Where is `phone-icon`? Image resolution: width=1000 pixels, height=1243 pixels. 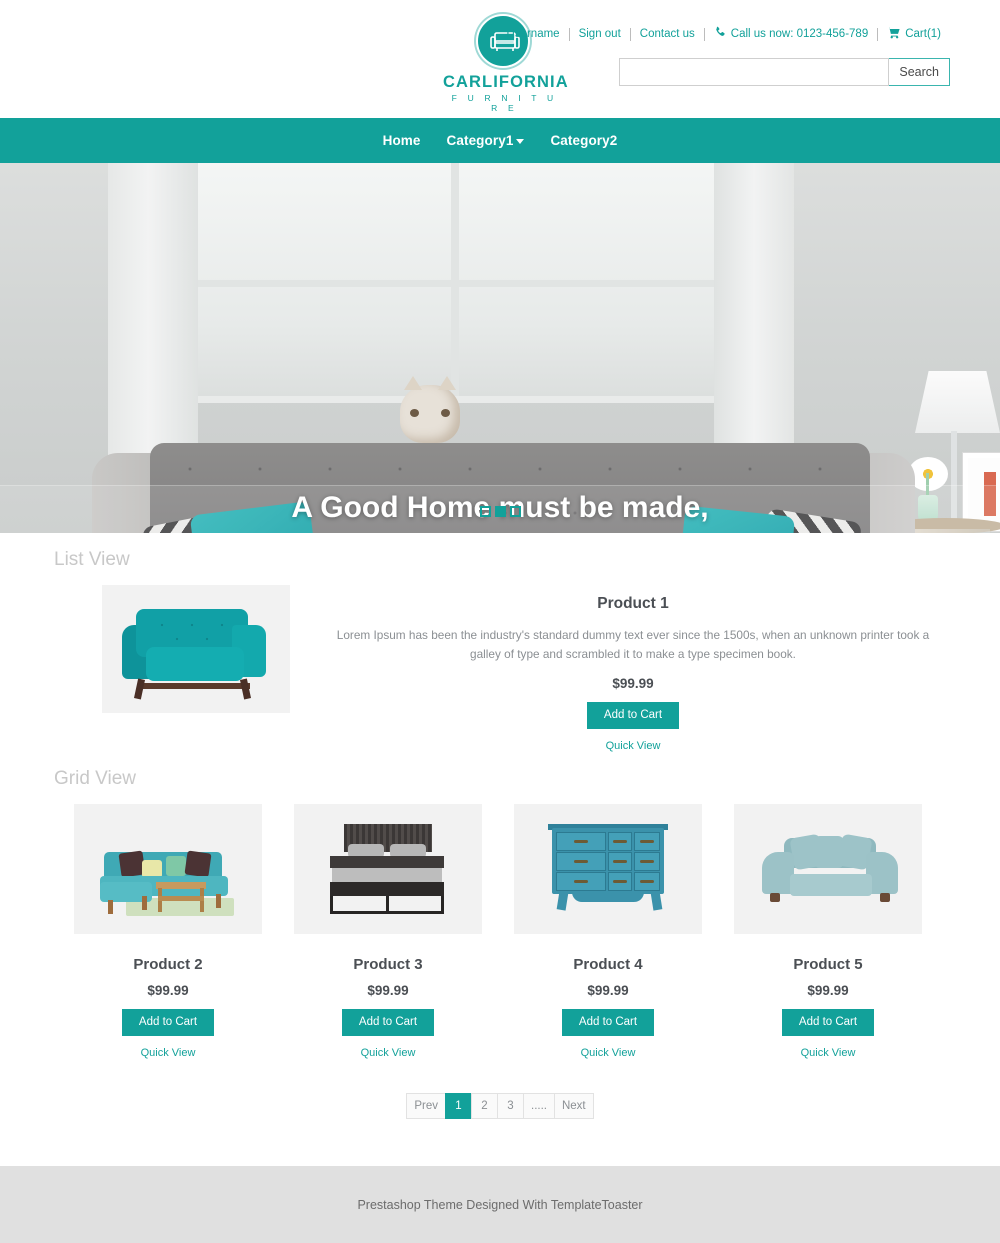 phone-icon is located at coordinates (720, 34).